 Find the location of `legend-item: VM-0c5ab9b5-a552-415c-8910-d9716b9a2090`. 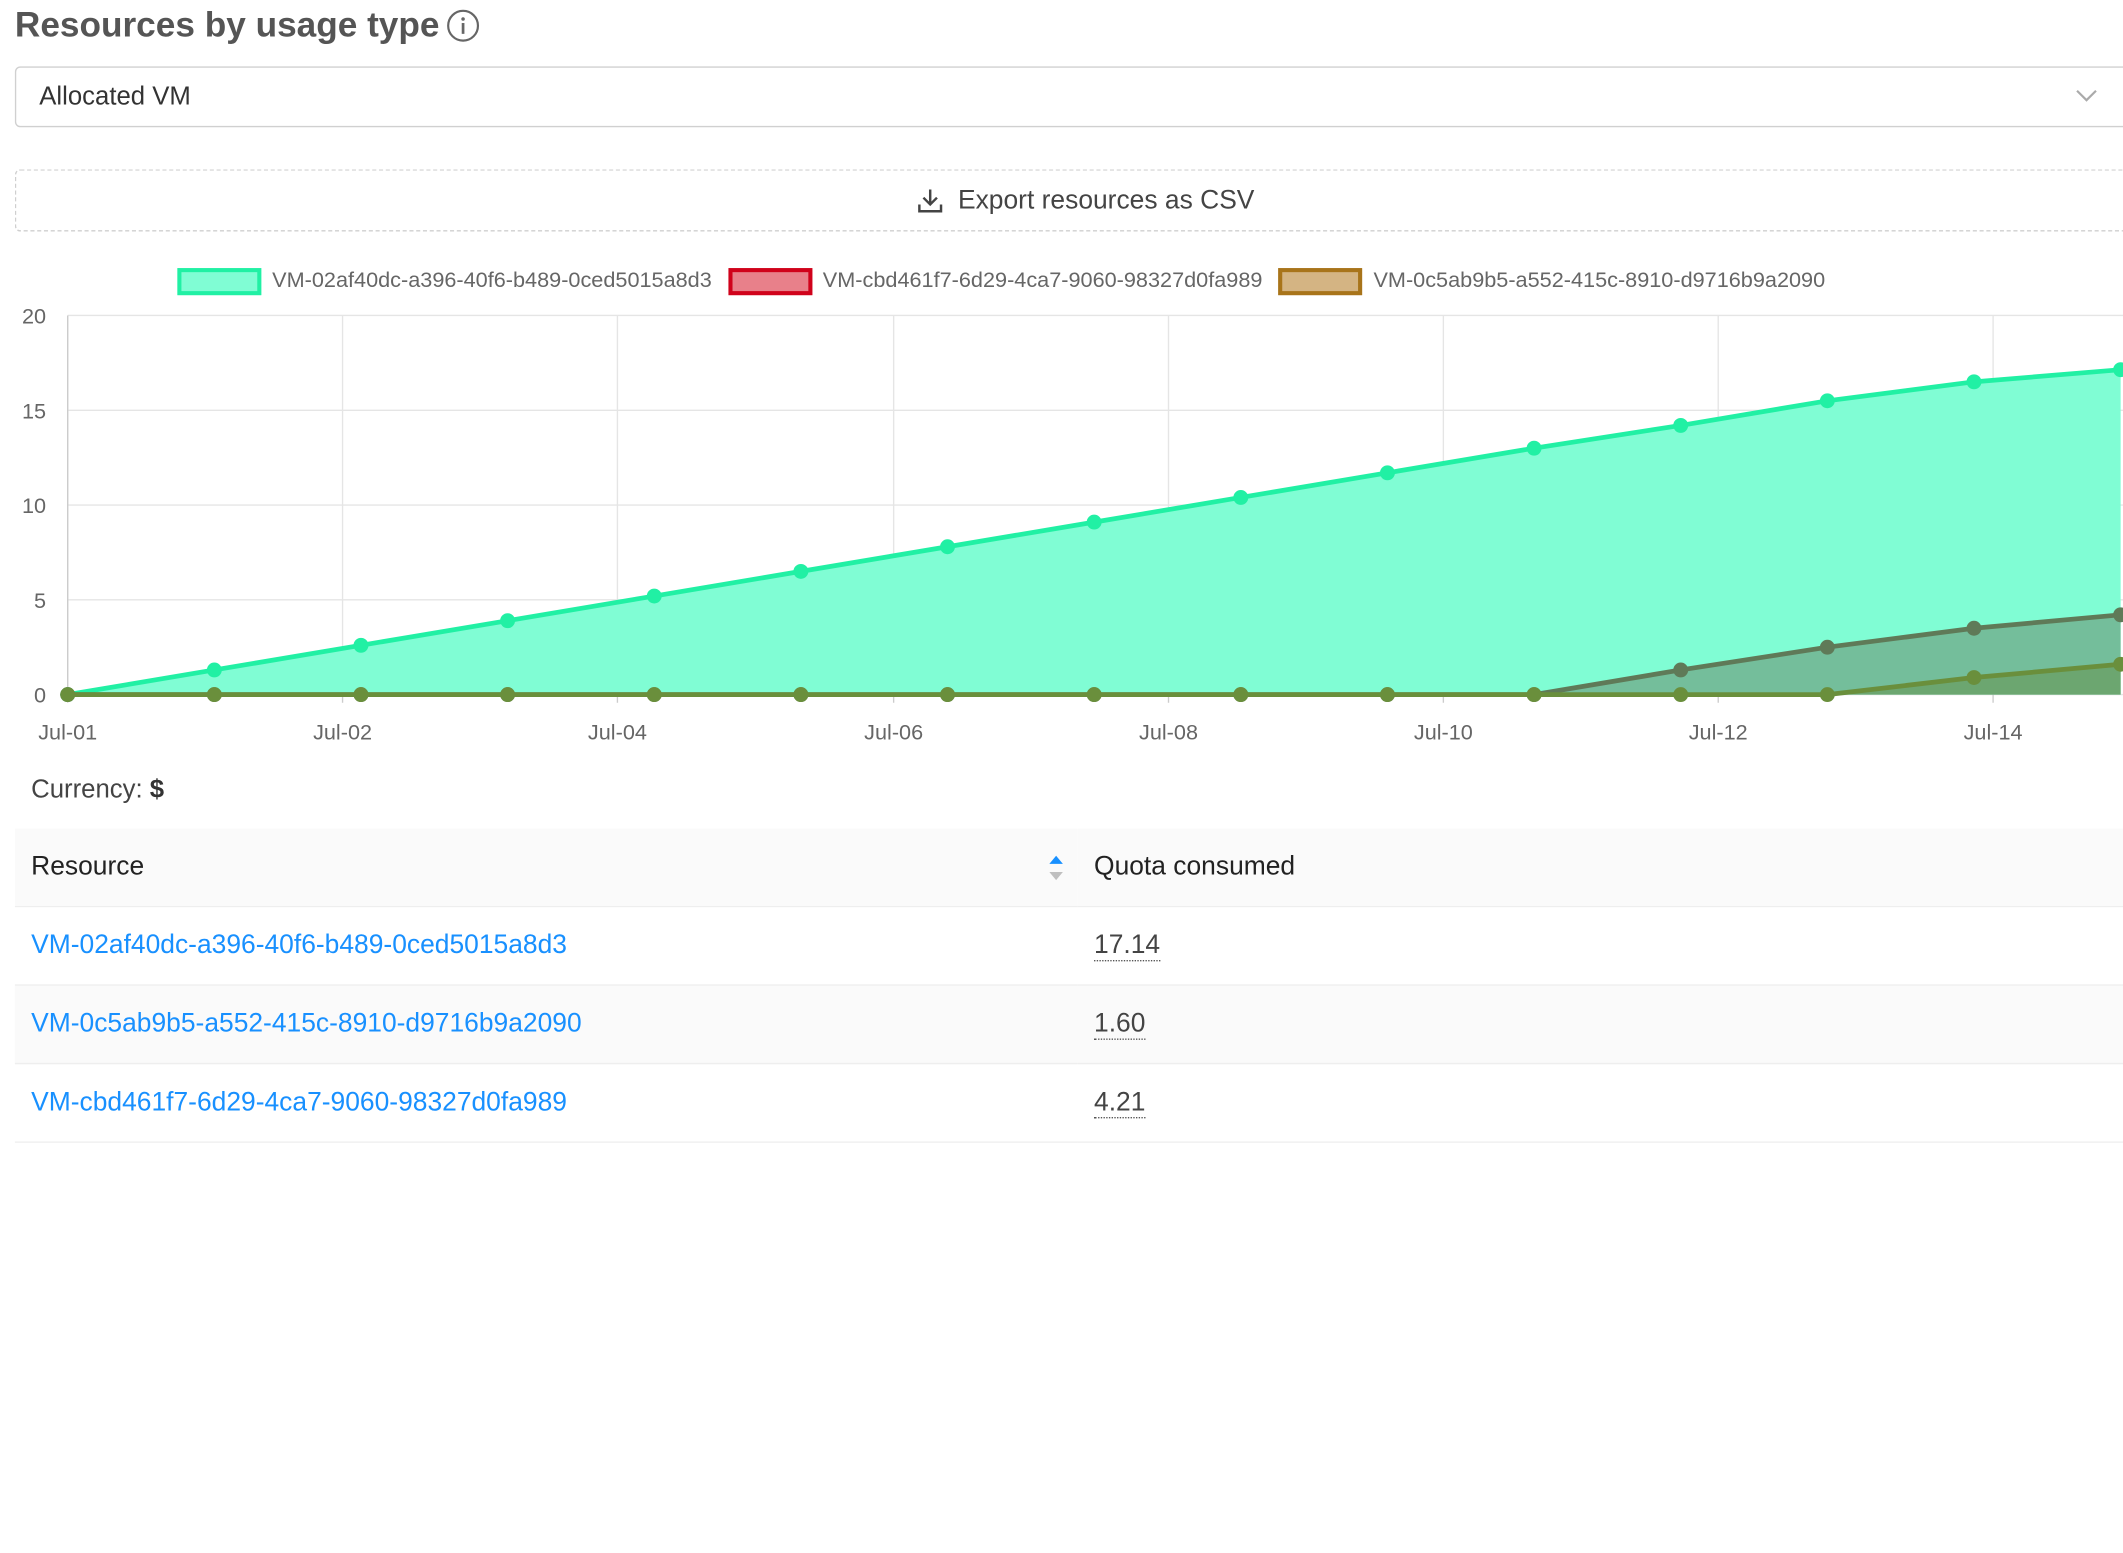

legend-item: VM-0c5ab9b5-a552-415c-8910-d9716b9a2090 is located at coordinates (1552, 282).